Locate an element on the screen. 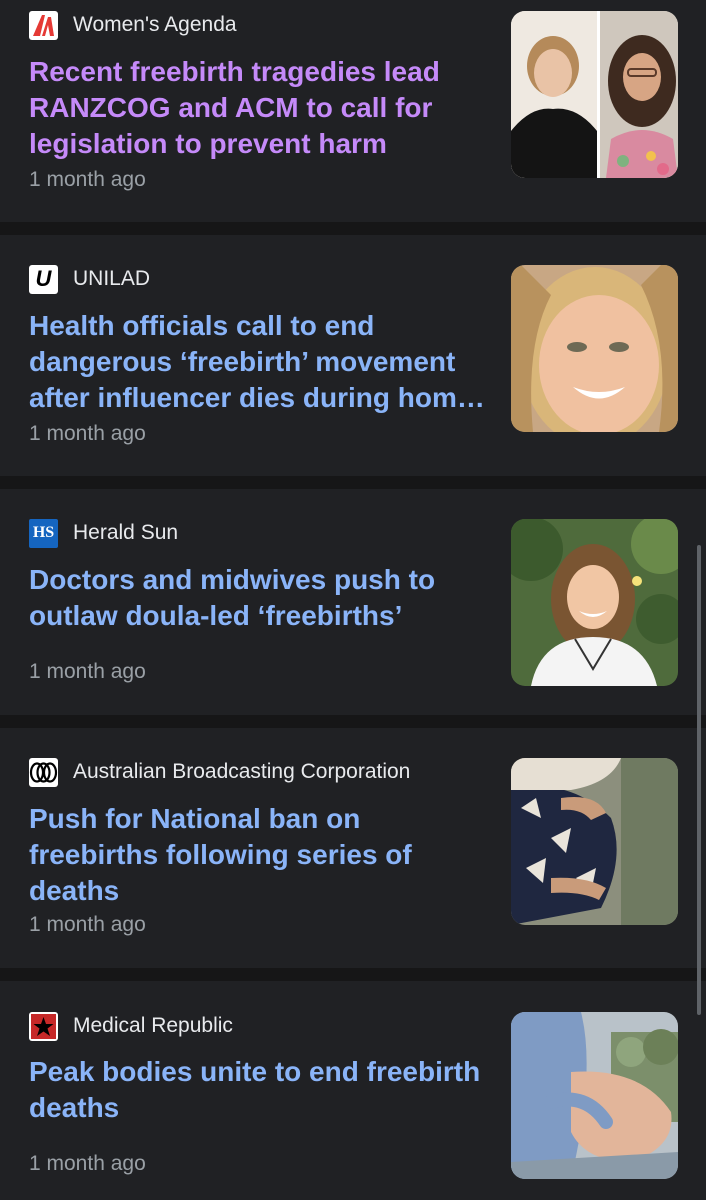  herald-sun-logo-icon: HS is located at coordinates (43, 533).